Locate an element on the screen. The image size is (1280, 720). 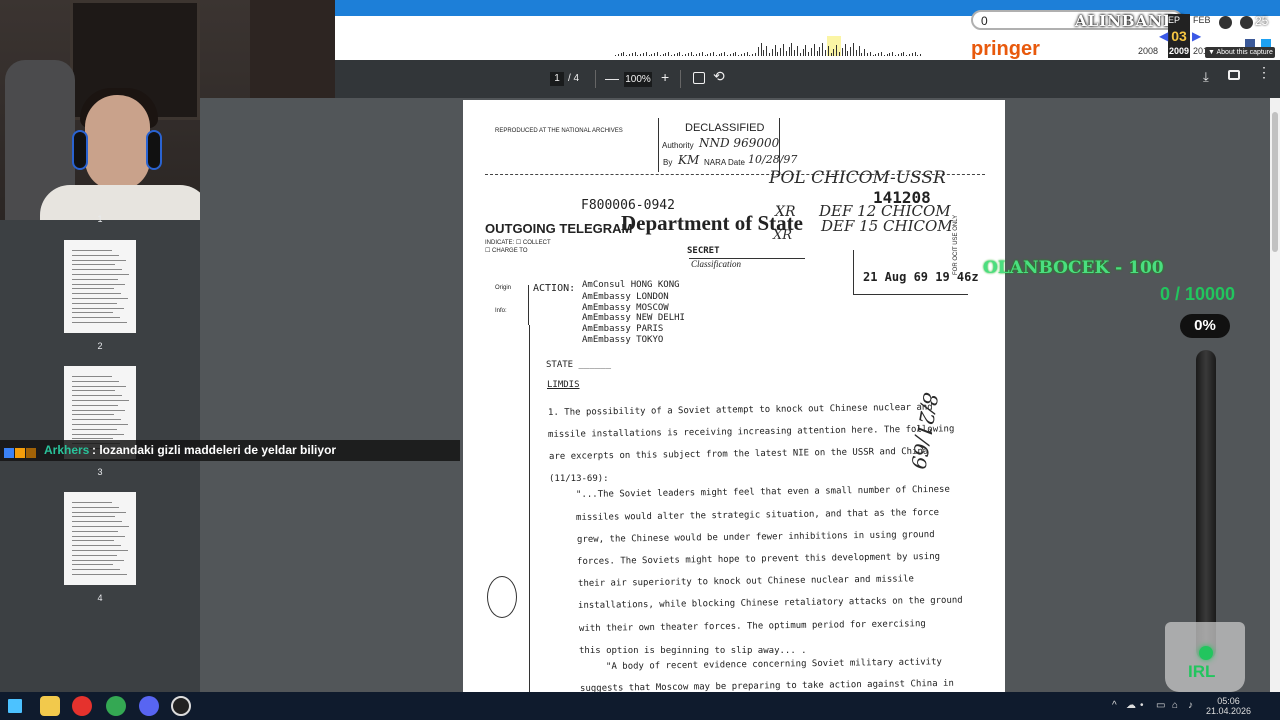
fit-page-icon is located at coordinates (699, 78).